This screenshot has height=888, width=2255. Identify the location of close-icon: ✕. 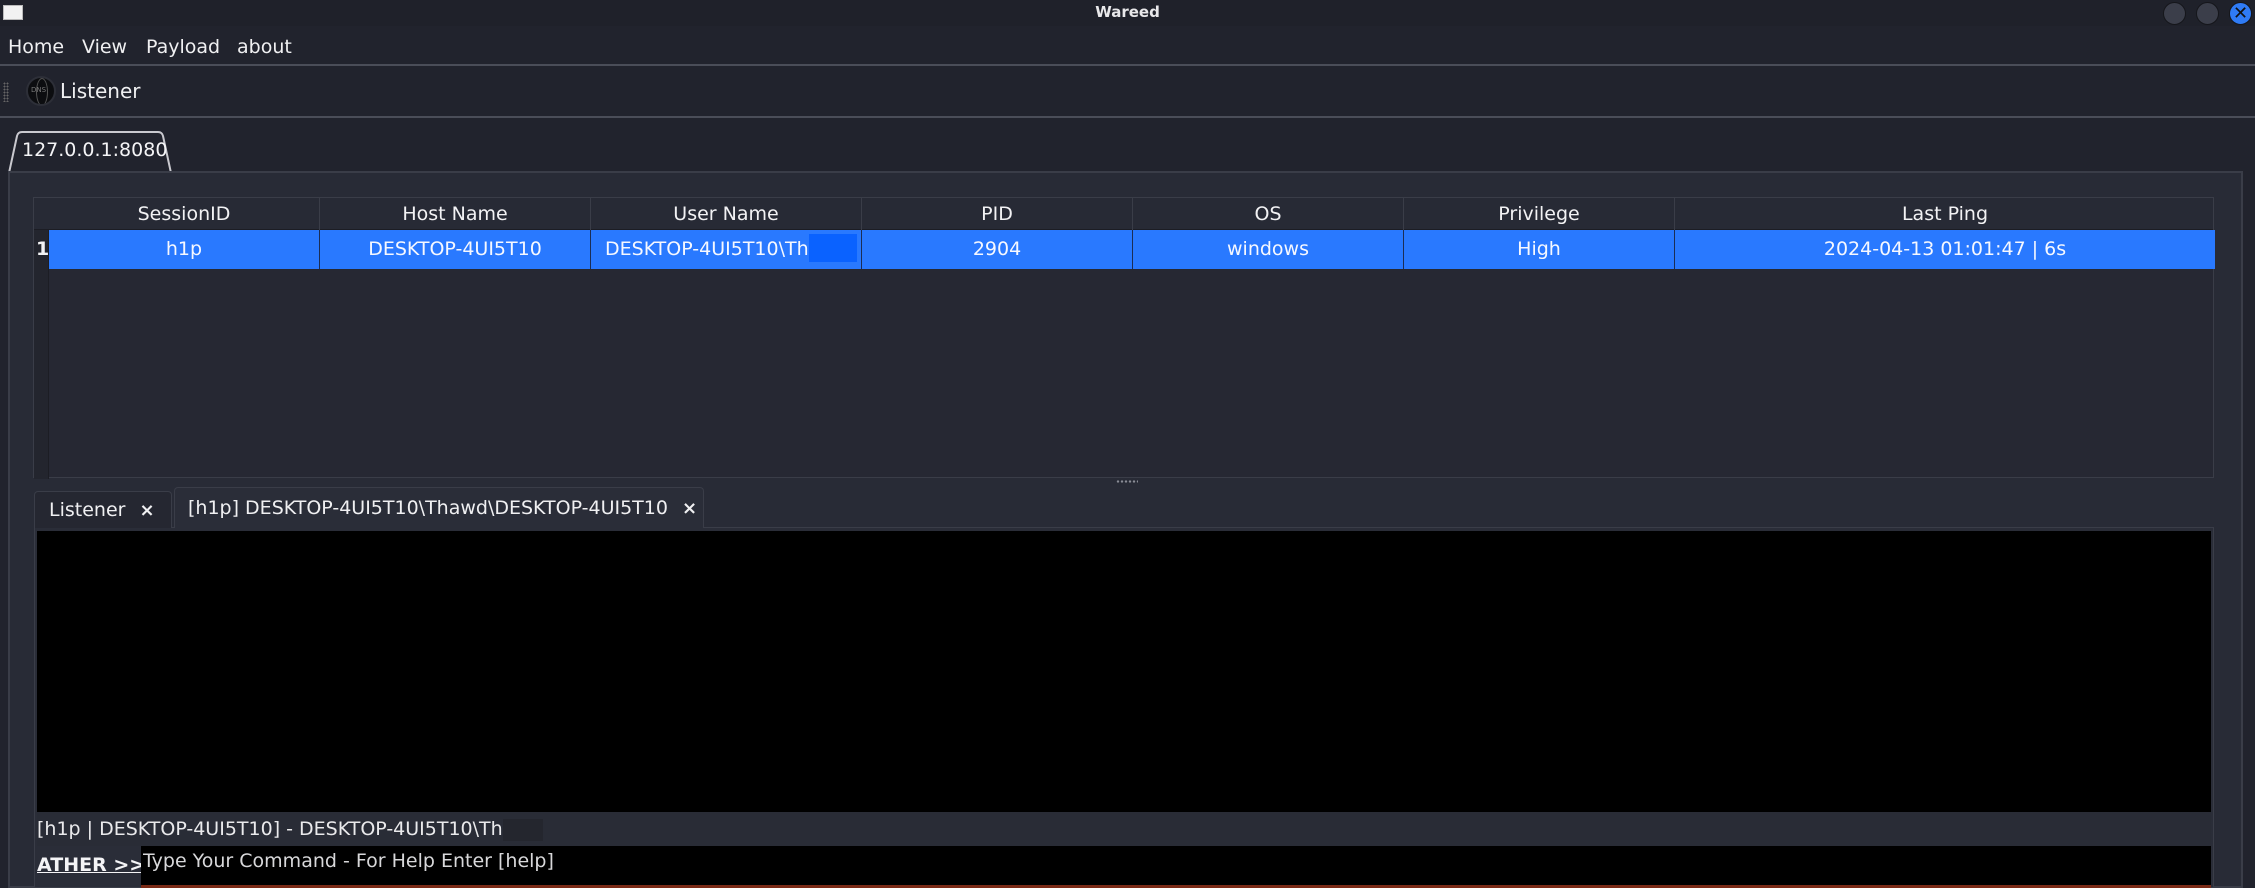
(2240, 13).